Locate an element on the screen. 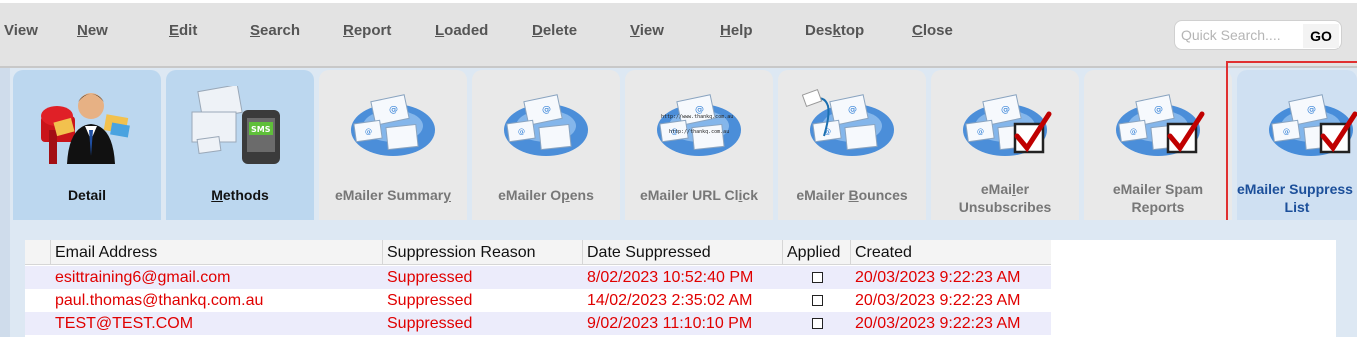 This screenshot has height=337, width=1357. cell-email: TEST@TEST.COM is located at coordinates (124, 323).